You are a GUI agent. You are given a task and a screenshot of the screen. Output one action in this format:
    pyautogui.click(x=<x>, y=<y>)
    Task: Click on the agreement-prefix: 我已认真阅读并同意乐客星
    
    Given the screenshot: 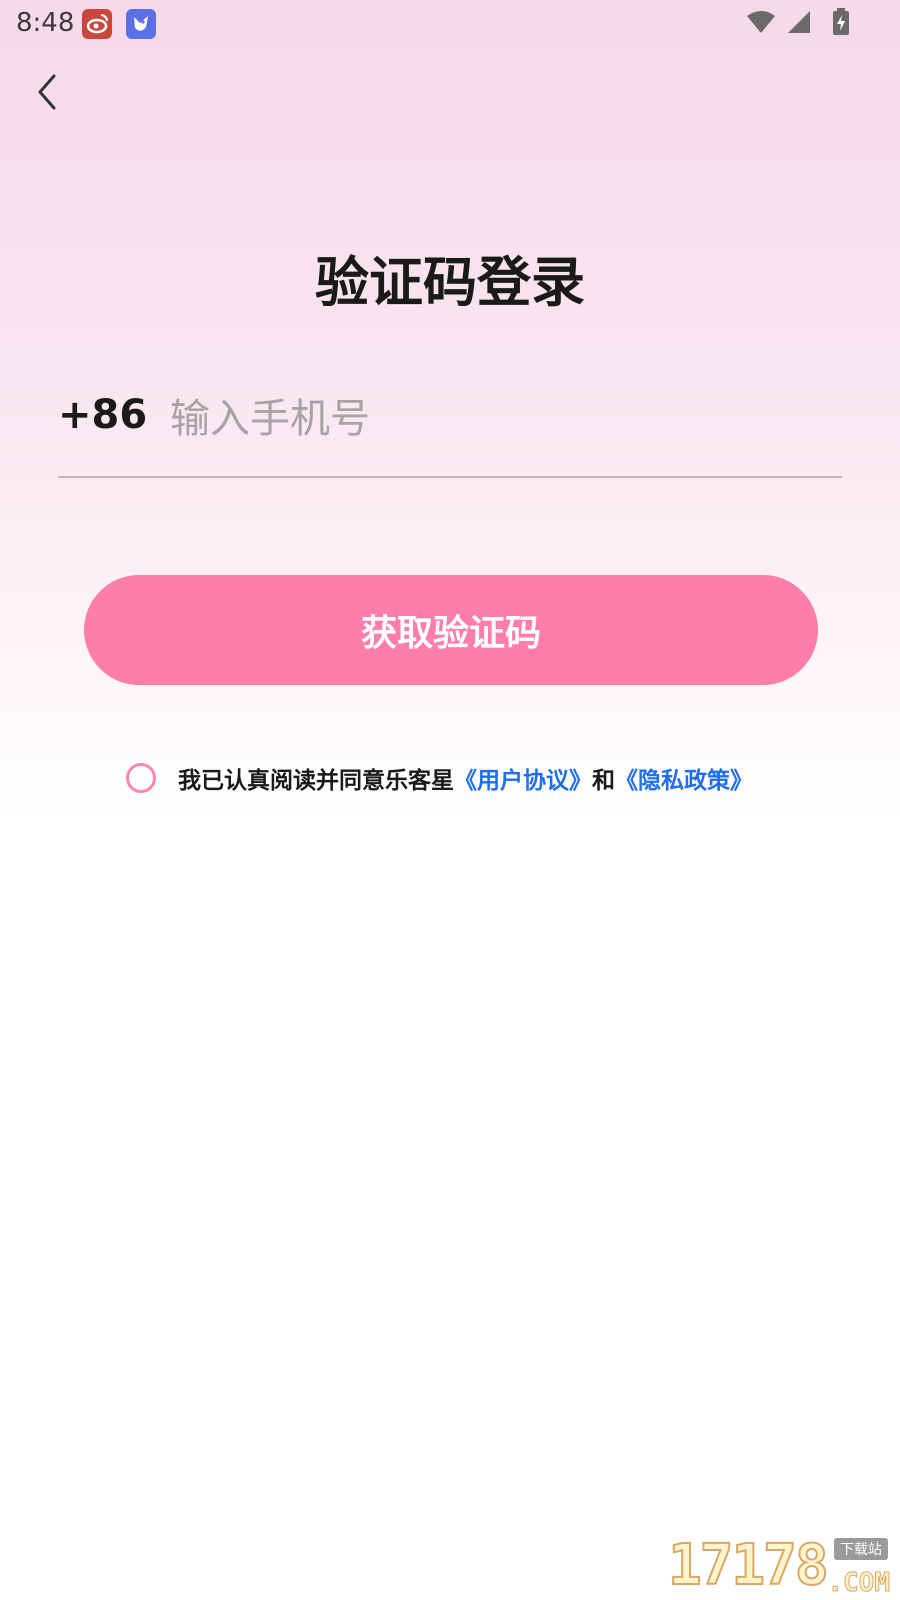 What is the action you would take?
    pyautogui.click(x=316, y=781)
    